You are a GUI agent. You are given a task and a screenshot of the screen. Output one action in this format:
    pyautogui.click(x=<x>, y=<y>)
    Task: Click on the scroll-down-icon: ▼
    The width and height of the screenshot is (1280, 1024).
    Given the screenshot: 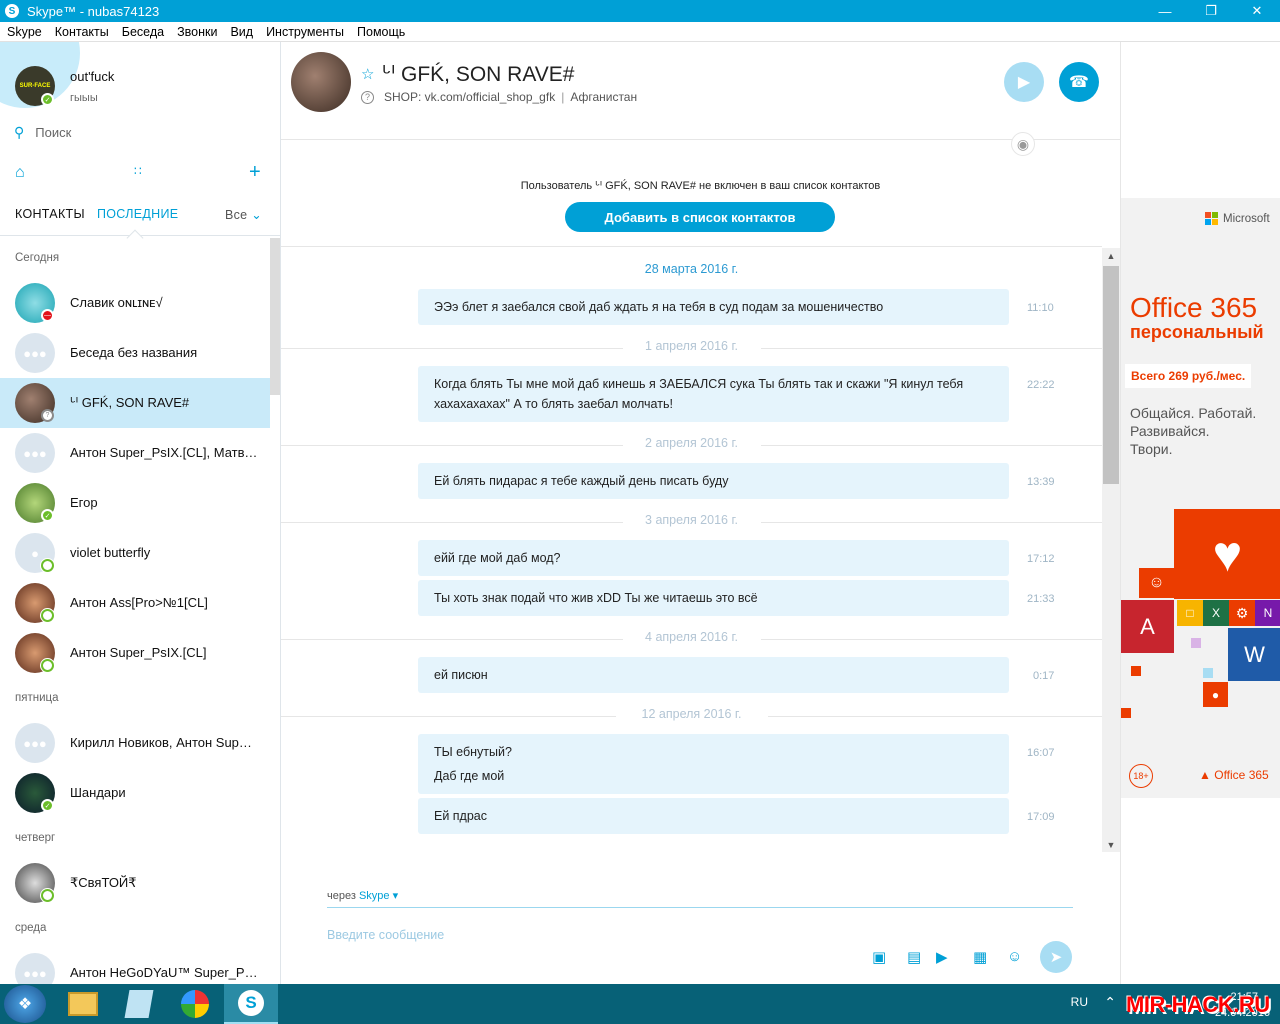 What is the action you would take?
    pyautogui.click(x=1111, y=844)
    